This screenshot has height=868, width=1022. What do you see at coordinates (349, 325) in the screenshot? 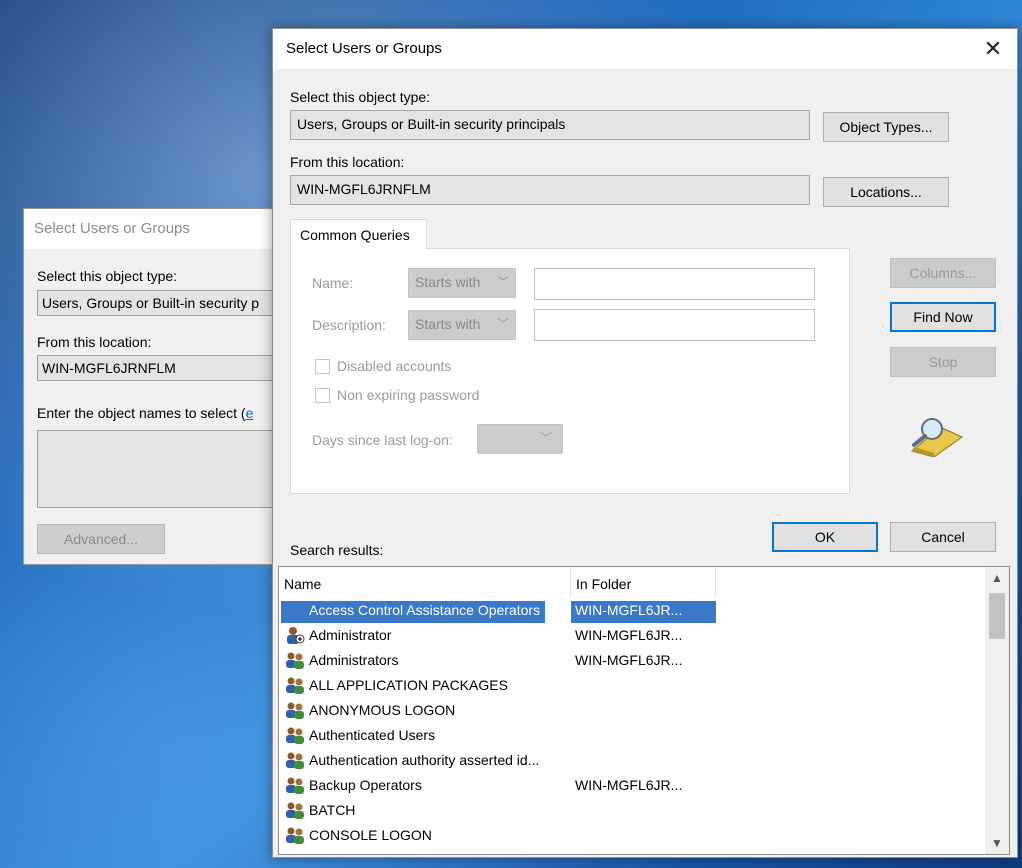
I see `description-label: Description:` at bounding box center [349, 325].